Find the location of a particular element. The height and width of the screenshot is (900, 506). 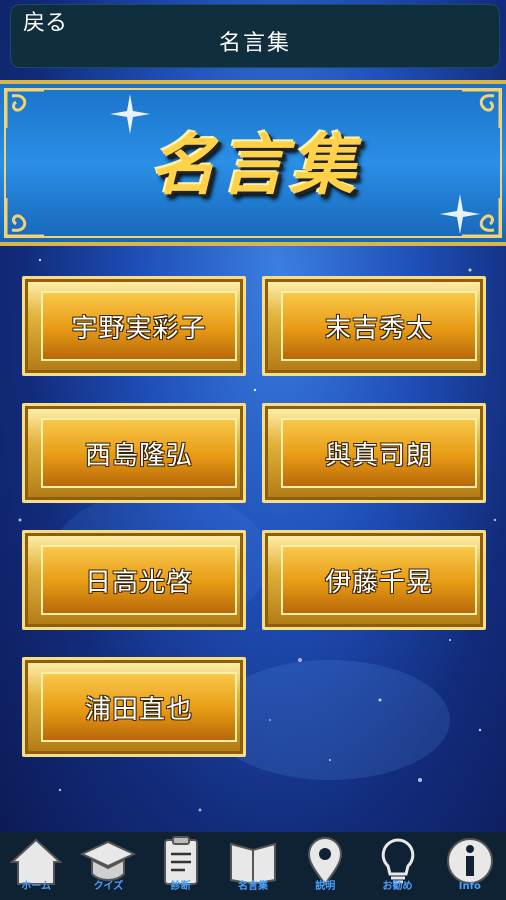

member-button: 宇野実彩子 is located at coordinates (134, 326).